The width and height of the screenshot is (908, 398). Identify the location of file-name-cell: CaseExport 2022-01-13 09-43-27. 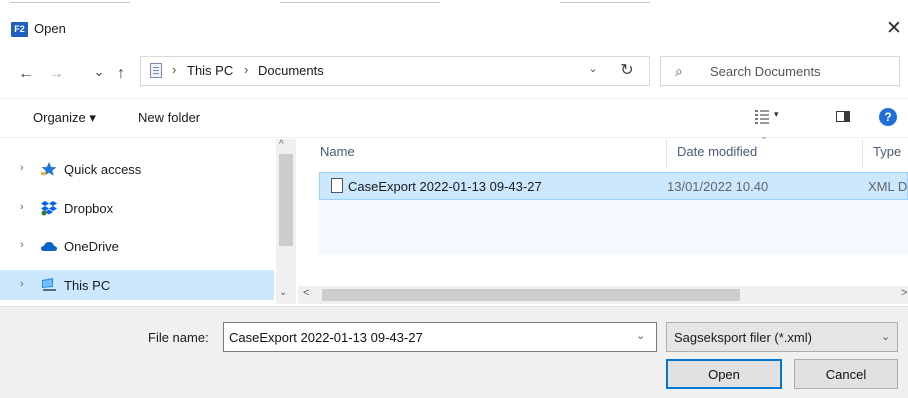
(445, 186).